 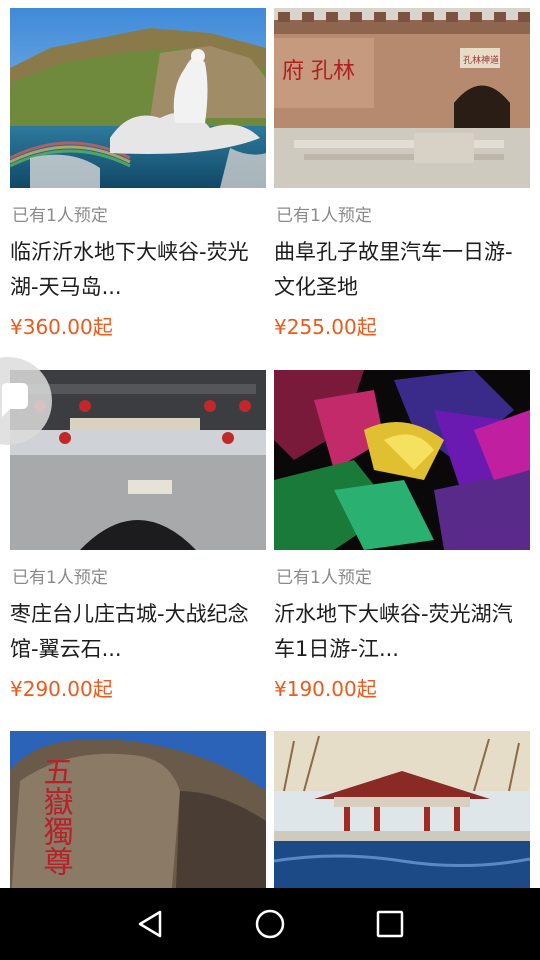 What do you see at coordinates (325, 327) in the screenshot?
I see `product-price: ¥255.00起` at bounding box center [325, 327].